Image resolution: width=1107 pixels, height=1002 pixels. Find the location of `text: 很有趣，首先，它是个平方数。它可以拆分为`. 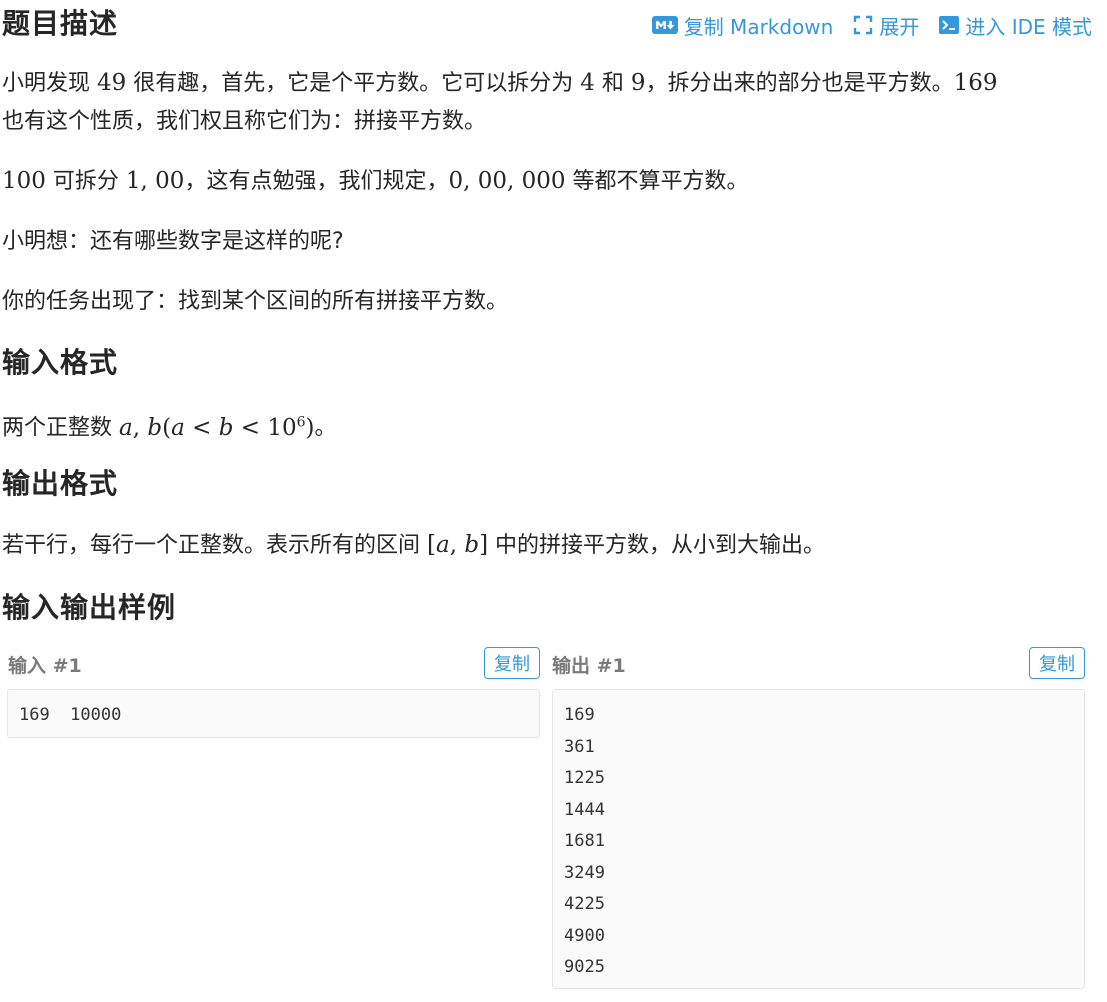

text: 很有趣，首先，它是个平方数。它可以拆分为 is located at coordinates (353, 83).